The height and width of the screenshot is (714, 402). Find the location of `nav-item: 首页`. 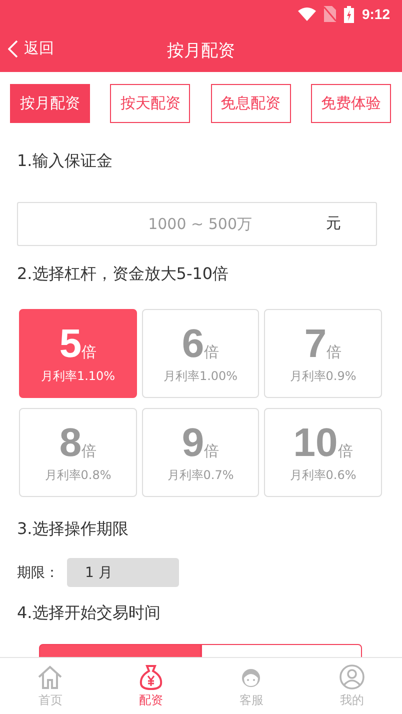

nav-item: 首页 is located at coordinates (50, 686).